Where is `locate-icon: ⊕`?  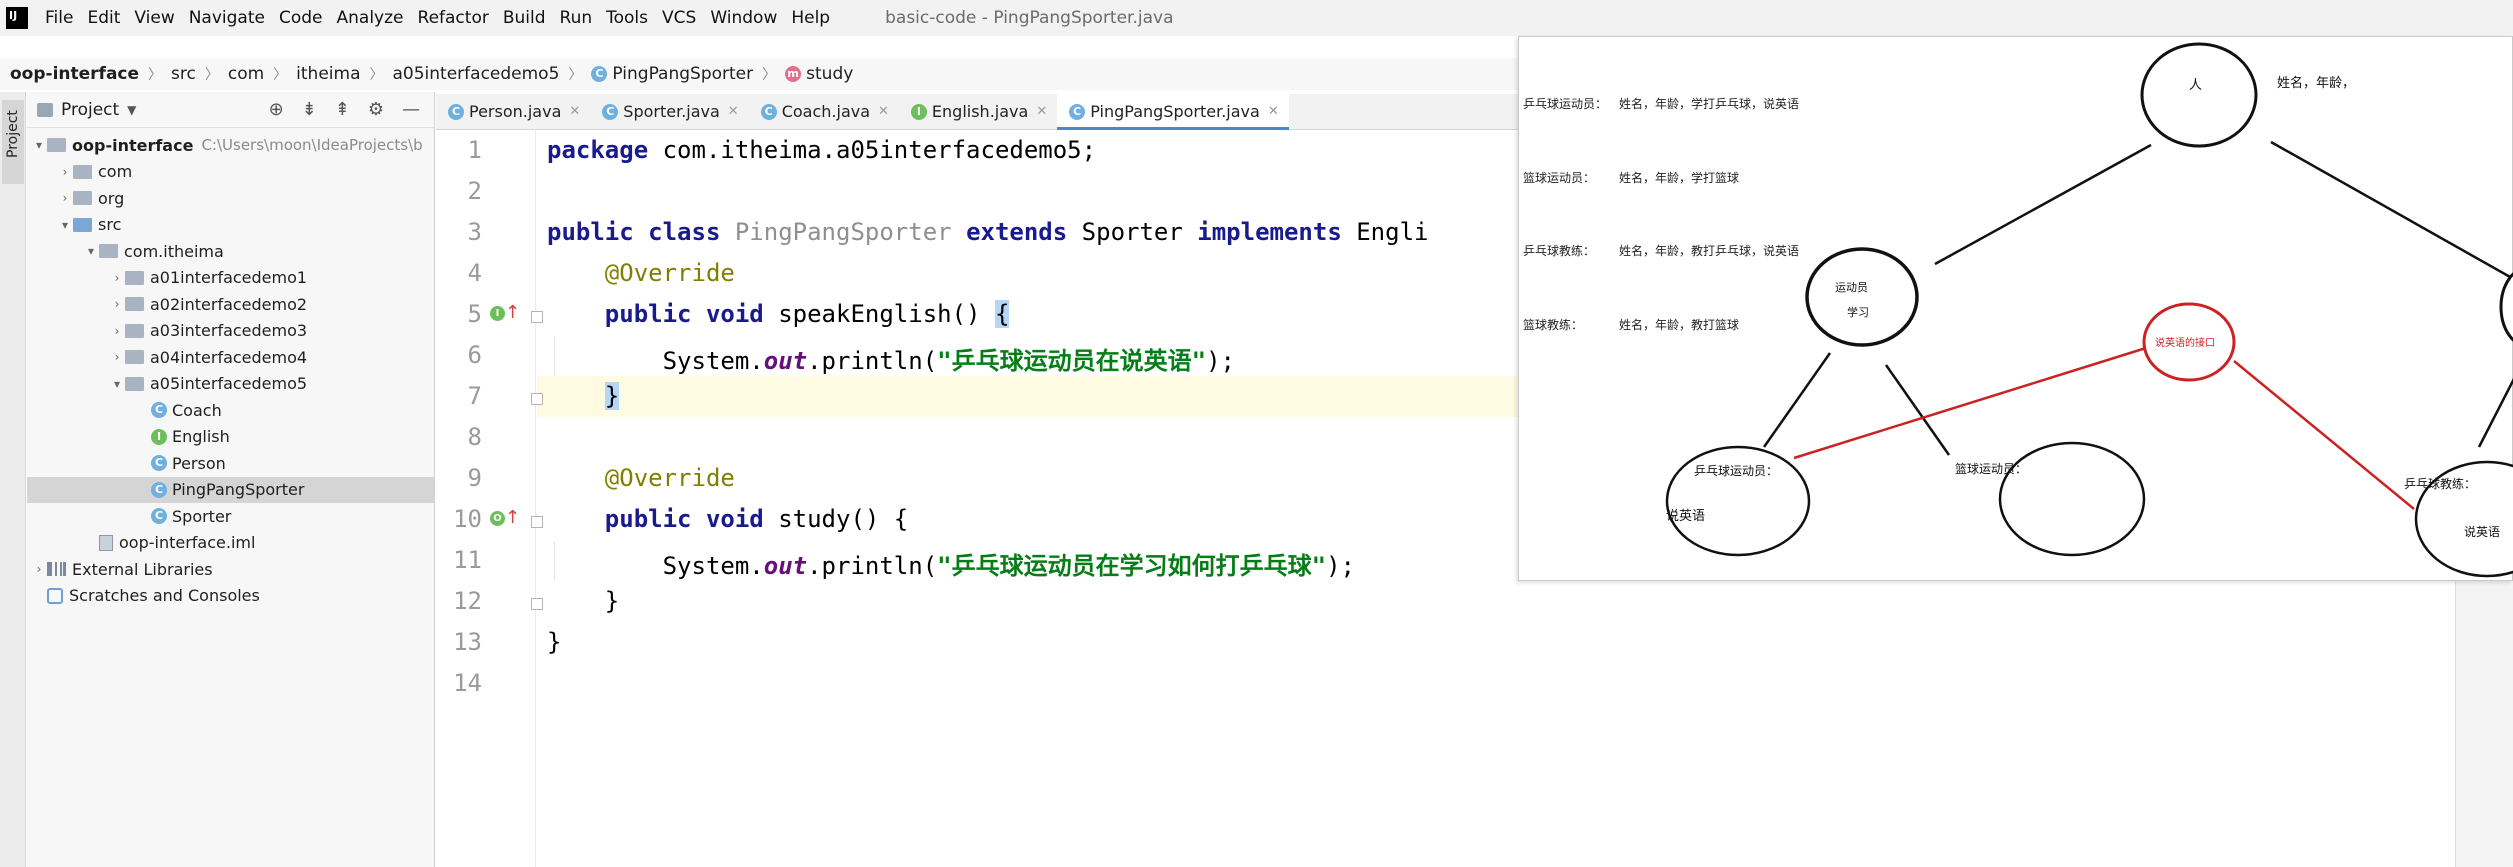 locate-icon: ⊕ is located at coordinates (276, 109).